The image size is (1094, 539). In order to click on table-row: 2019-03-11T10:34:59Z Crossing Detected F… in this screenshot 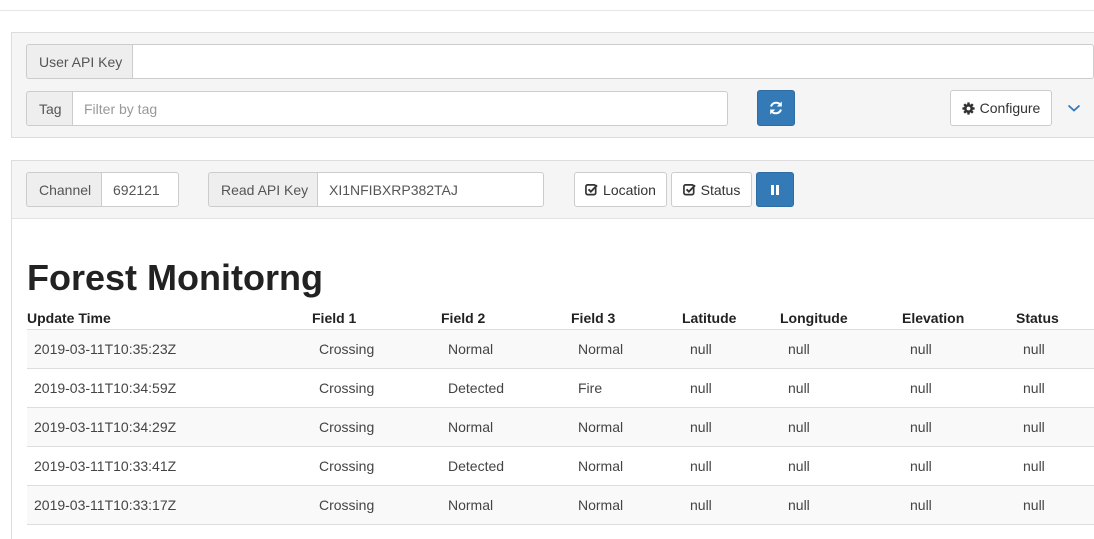, I will do `click(560, 388)`.